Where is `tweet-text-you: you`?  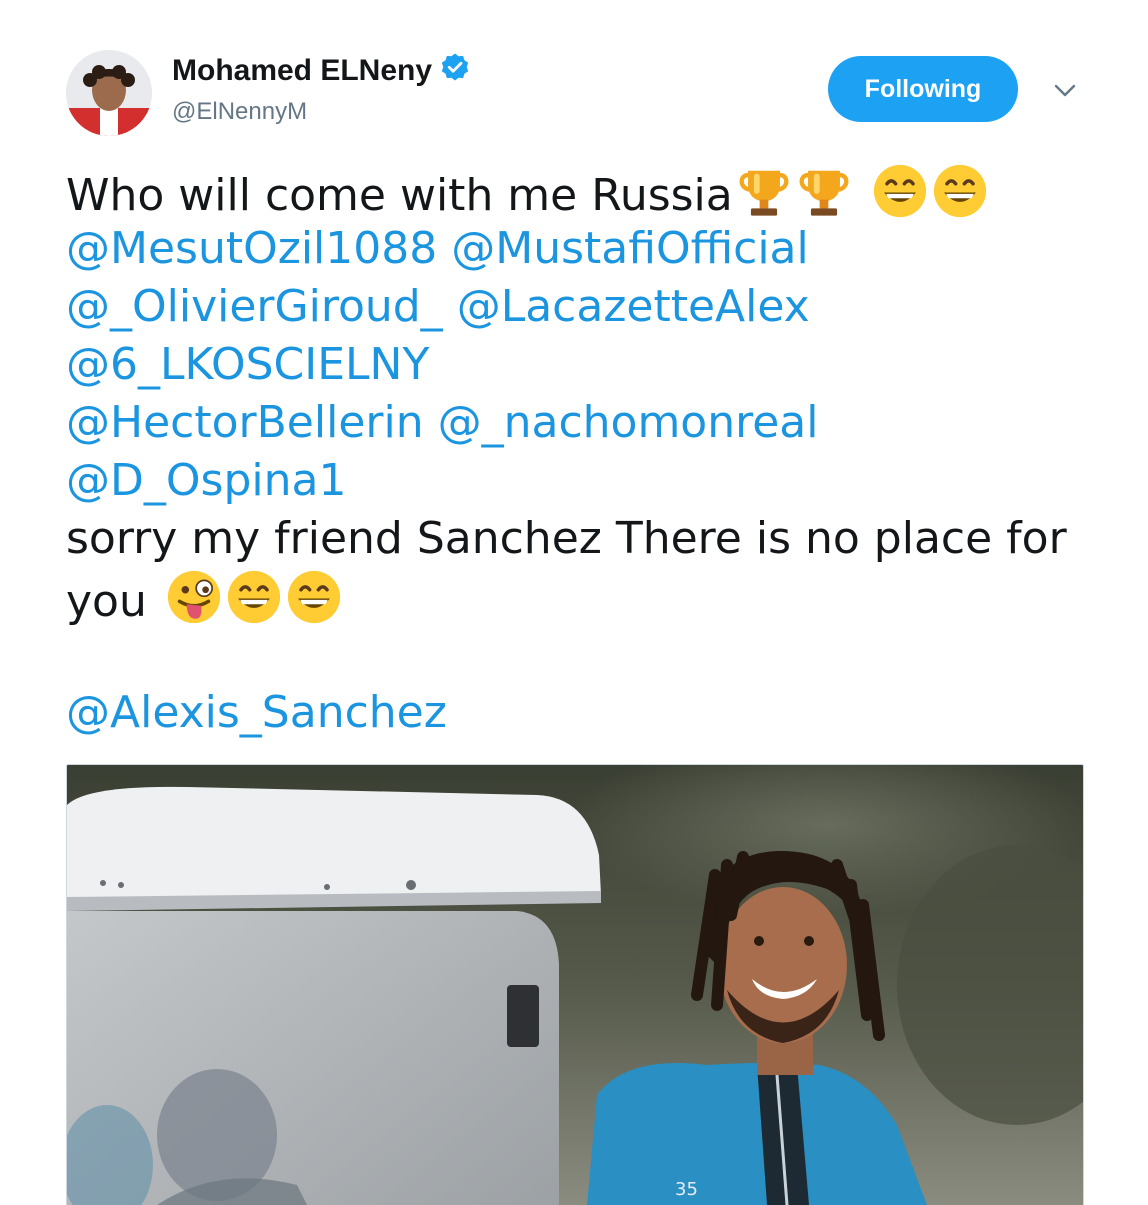 tweet-text-you: you is located at coordinates (106, 601).